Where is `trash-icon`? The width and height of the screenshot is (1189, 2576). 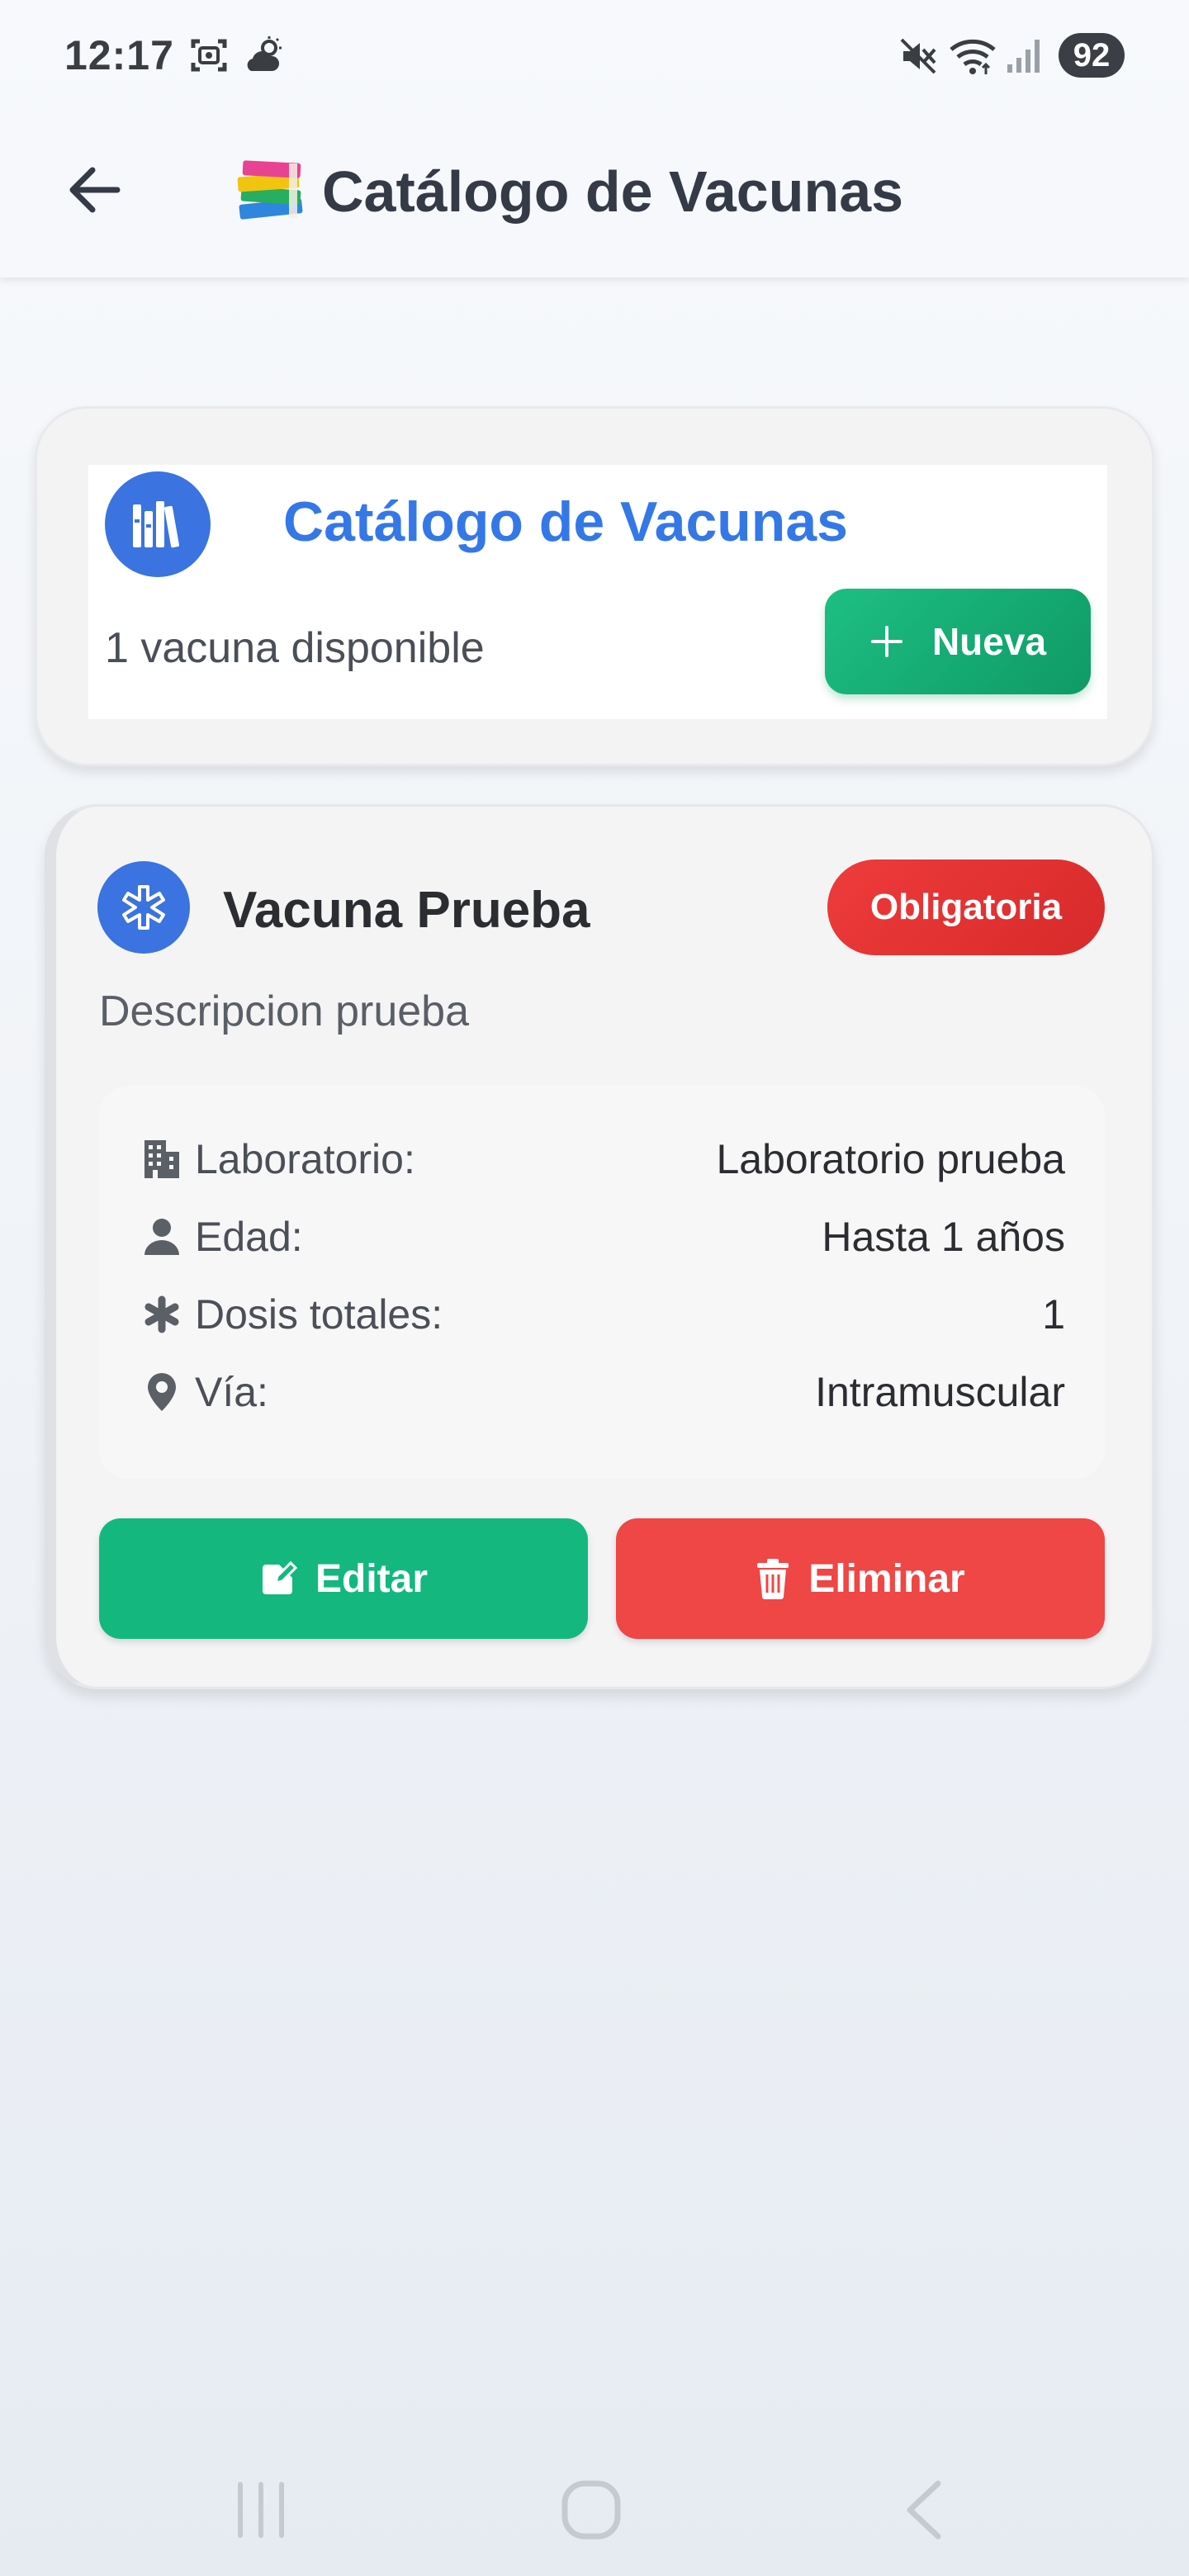 trash-icon is located at coordinates (773, 1579).